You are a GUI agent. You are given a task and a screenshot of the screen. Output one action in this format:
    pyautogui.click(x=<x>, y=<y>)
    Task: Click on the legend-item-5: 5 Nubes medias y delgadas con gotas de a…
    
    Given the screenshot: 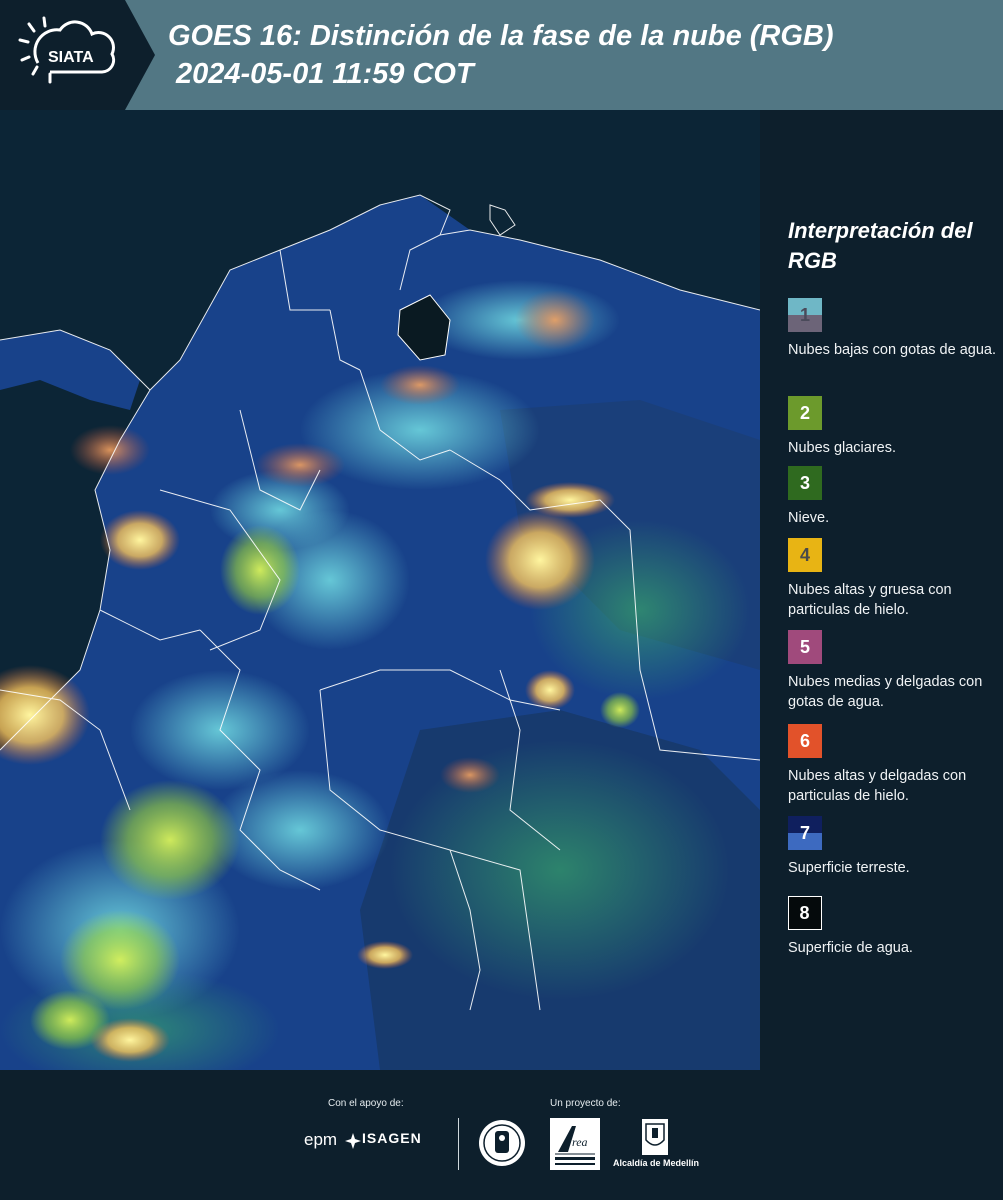 What is the action you would take?
    pyautogui.click(x=893, y=671)
    